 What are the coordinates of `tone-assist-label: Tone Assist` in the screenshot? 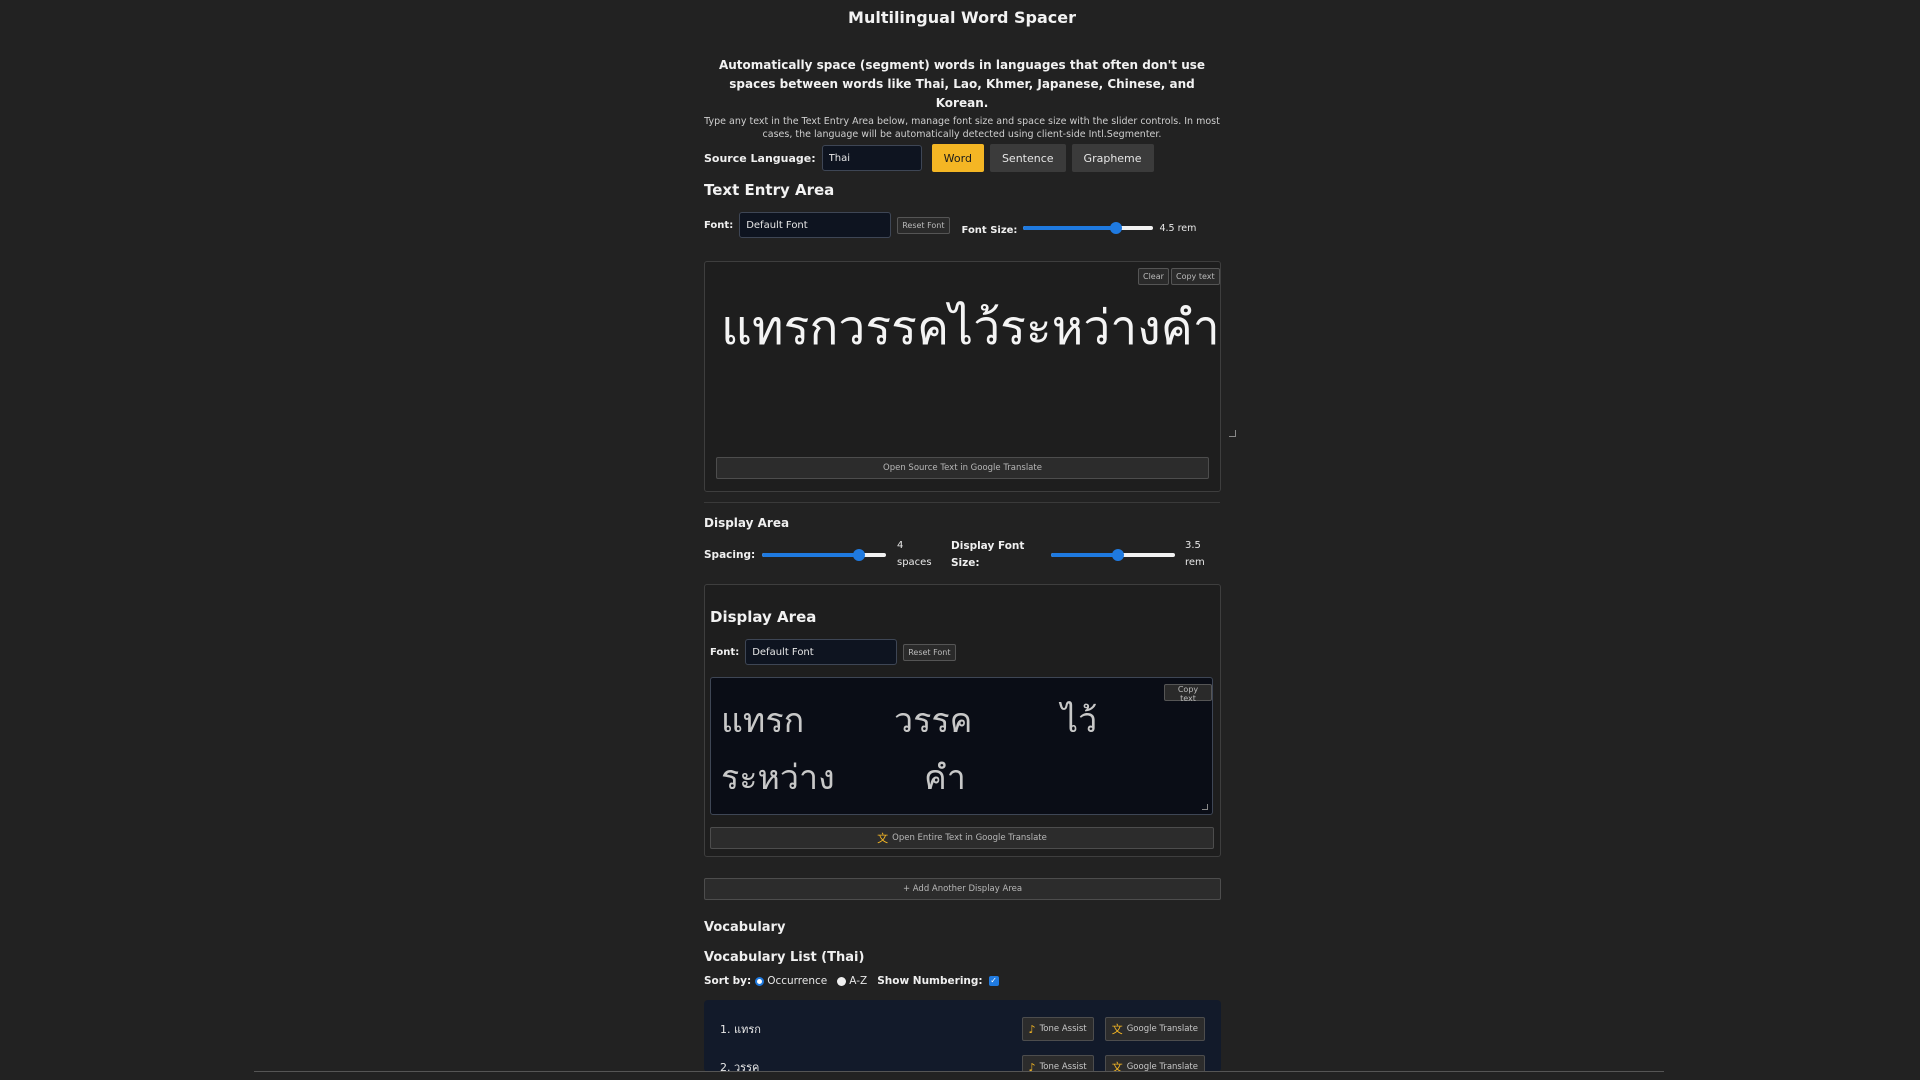 It's located at (1063, 1029).